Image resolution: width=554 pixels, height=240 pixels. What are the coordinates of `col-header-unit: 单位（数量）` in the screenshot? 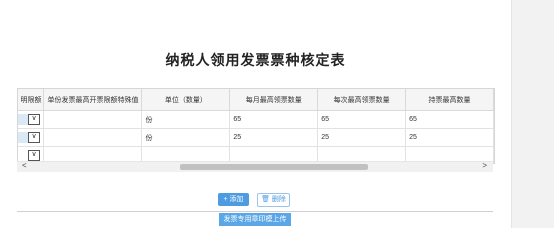 It's located at (186, 100).